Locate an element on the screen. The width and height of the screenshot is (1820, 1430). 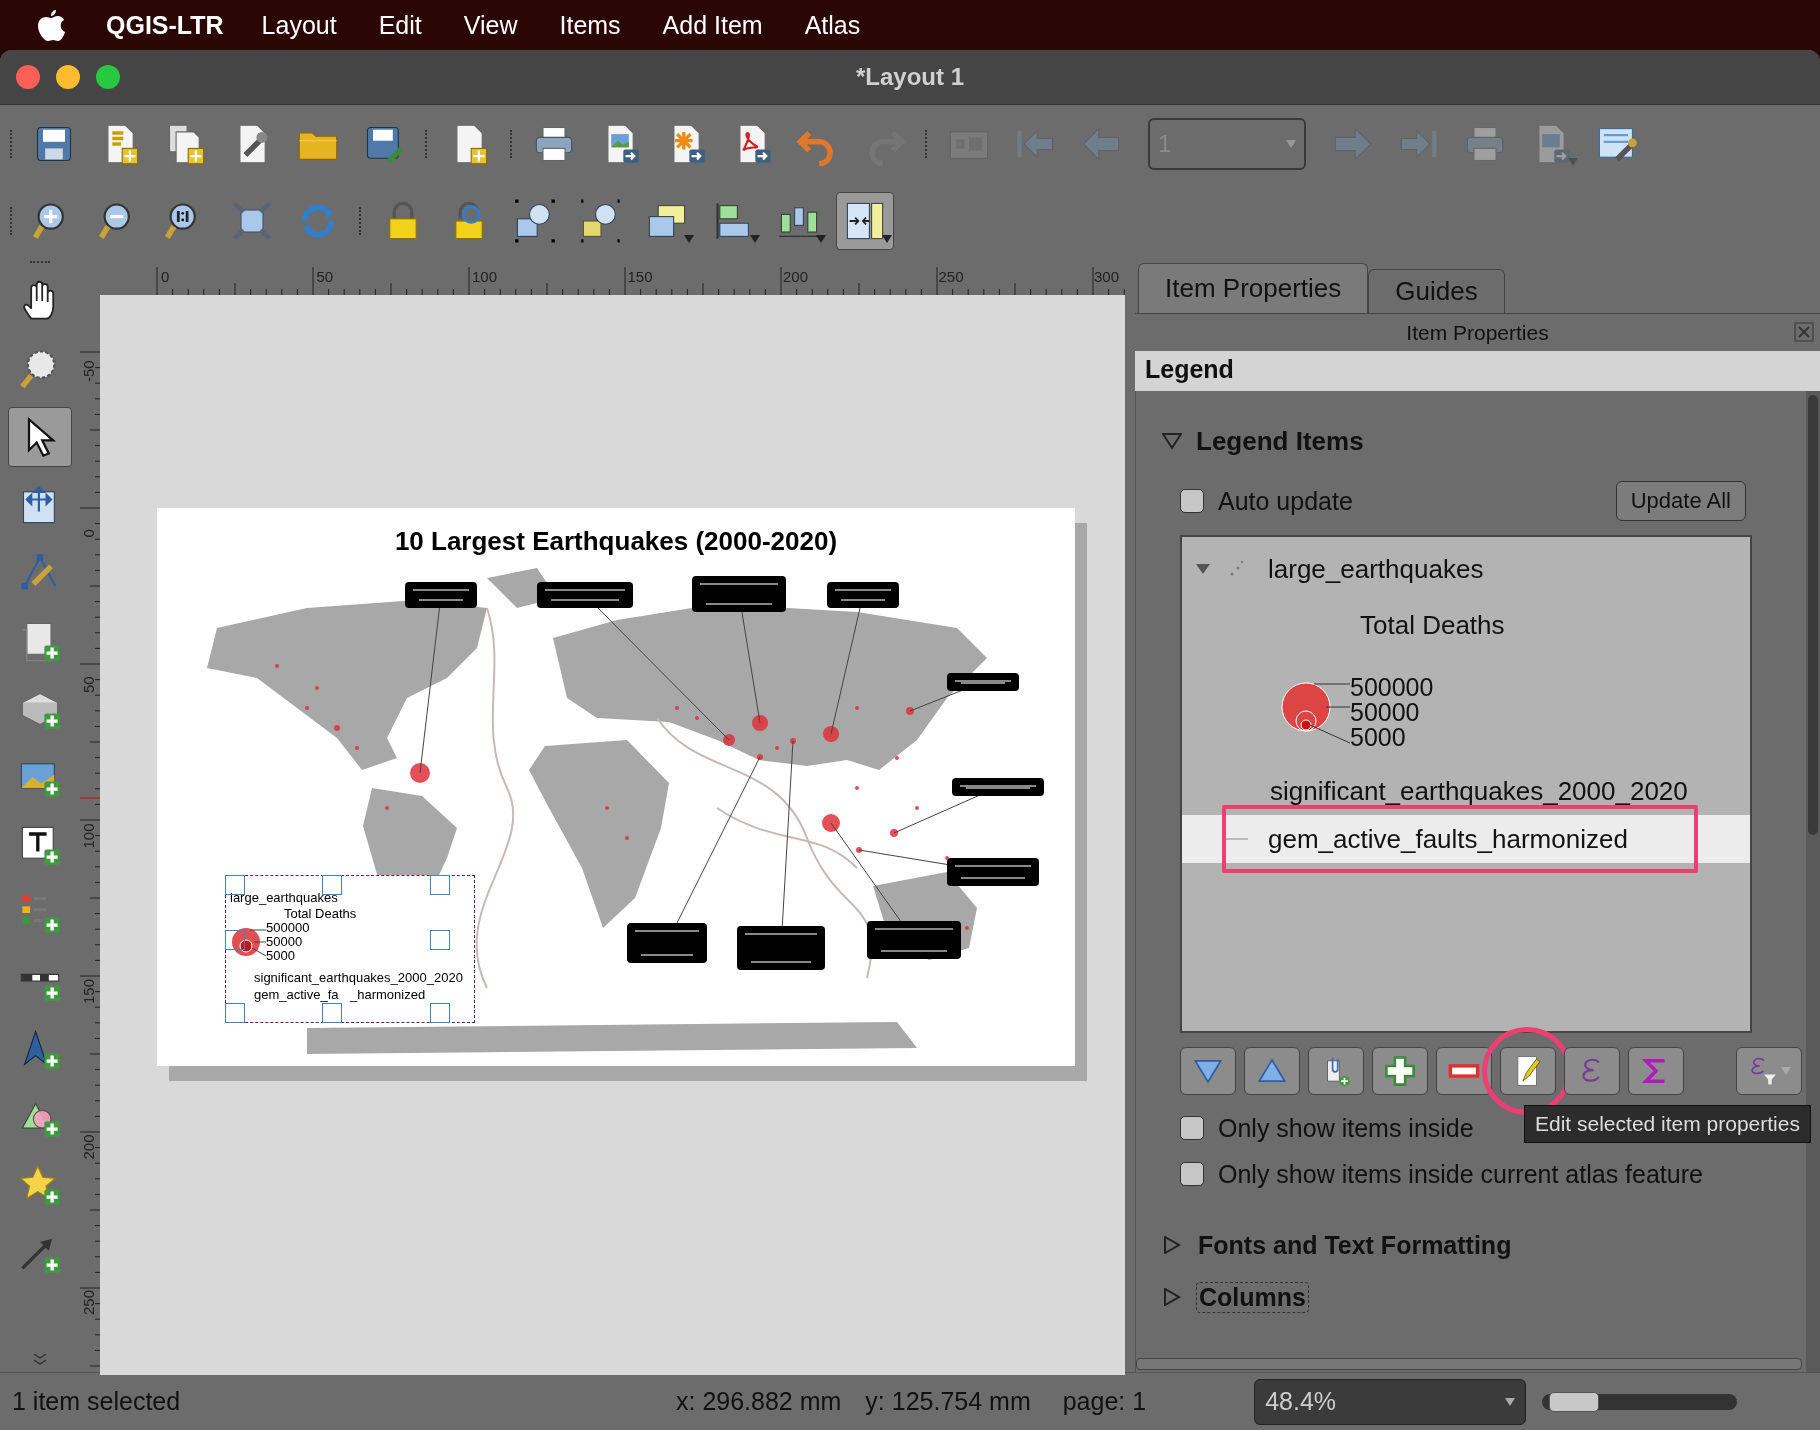
panel-tab: Guides is located at coordinates (1436, 291).